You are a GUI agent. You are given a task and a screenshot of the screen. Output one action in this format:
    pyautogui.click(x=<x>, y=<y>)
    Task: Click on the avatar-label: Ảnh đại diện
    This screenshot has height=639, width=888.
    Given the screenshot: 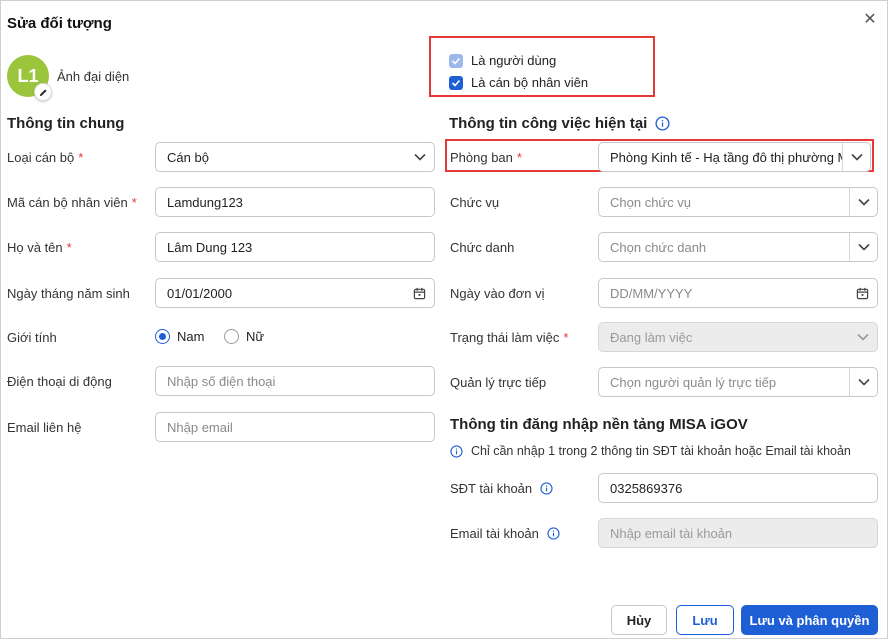 What is the action you would take?
    pyautogui.click(x=93, y=76)
    